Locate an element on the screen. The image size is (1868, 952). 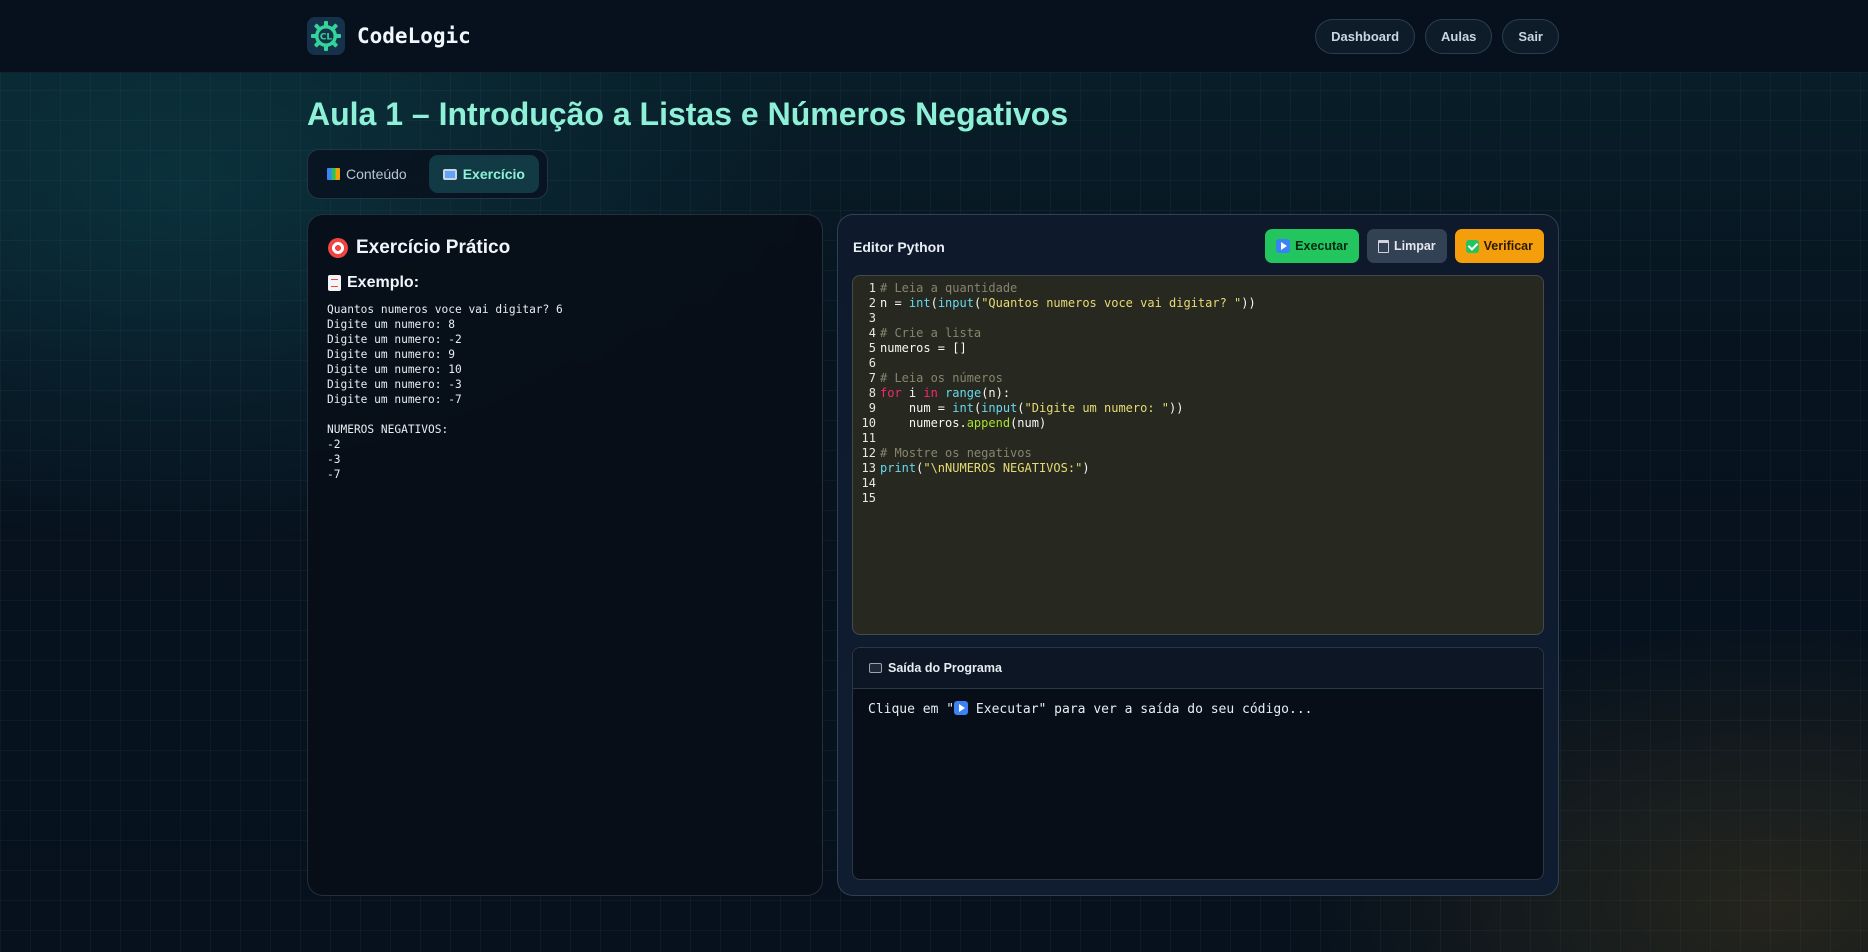
line-number: 1 is located at coordinates (872, 288).